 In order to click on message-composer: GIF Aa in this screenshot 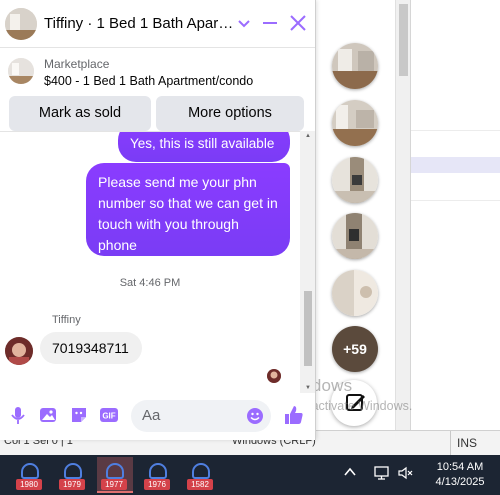, I will do `click(157, 416)`.